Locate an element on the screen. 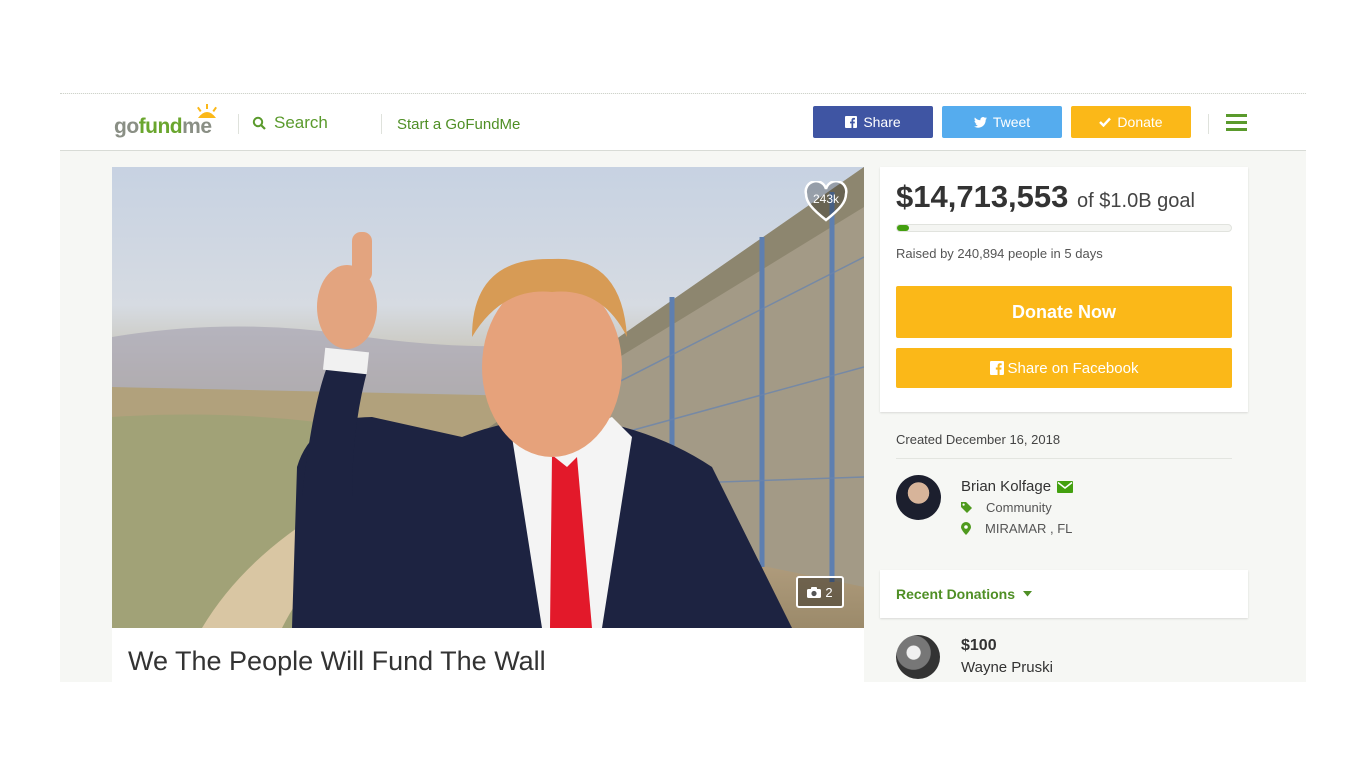 Image resolution: width=1366 pixels, height=768 pixels. share-button: Share is located at coordinates (873, 122).